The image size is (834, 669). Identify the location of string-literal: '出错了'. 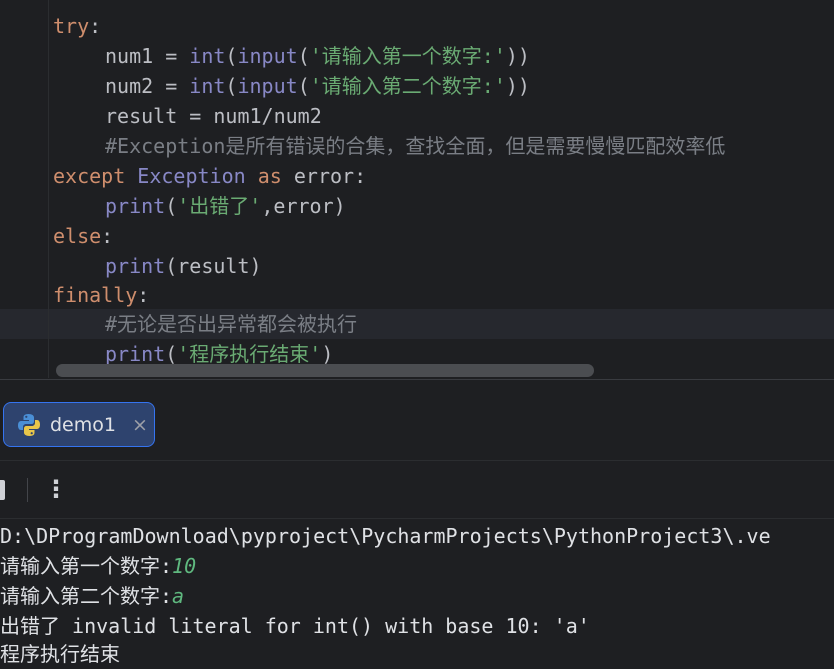
(219, 206).